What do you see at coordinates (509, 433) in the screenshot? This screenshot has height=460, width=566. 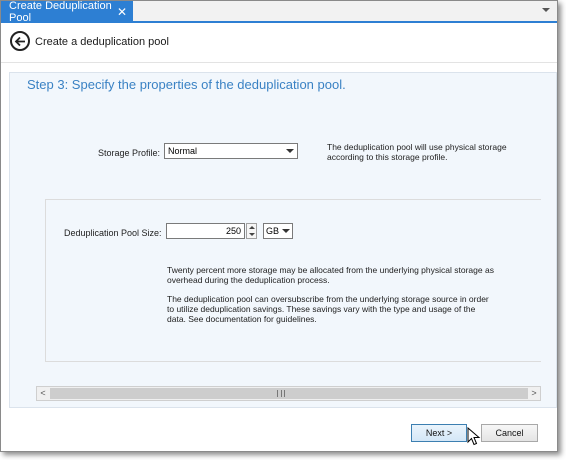 I see `cancel-button: Cancel` at bounding box center [509, 433].